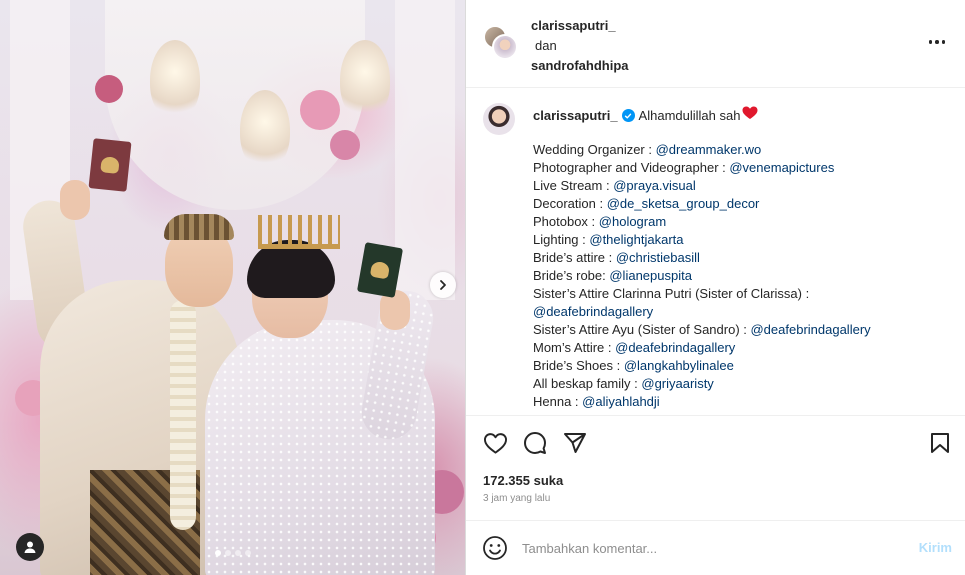 This screenshot has height=575, width=965. I want to click on backdrop-pillar, so click(425, 150).